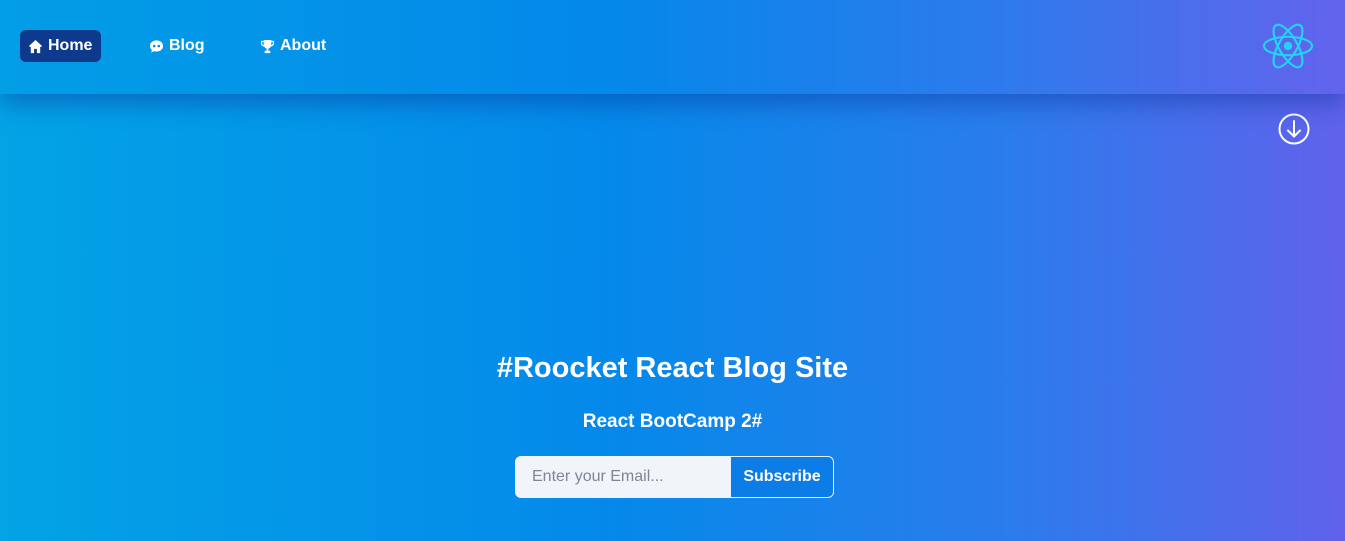  I want to click on nav-blog-link: Blog, so click(177, 46).